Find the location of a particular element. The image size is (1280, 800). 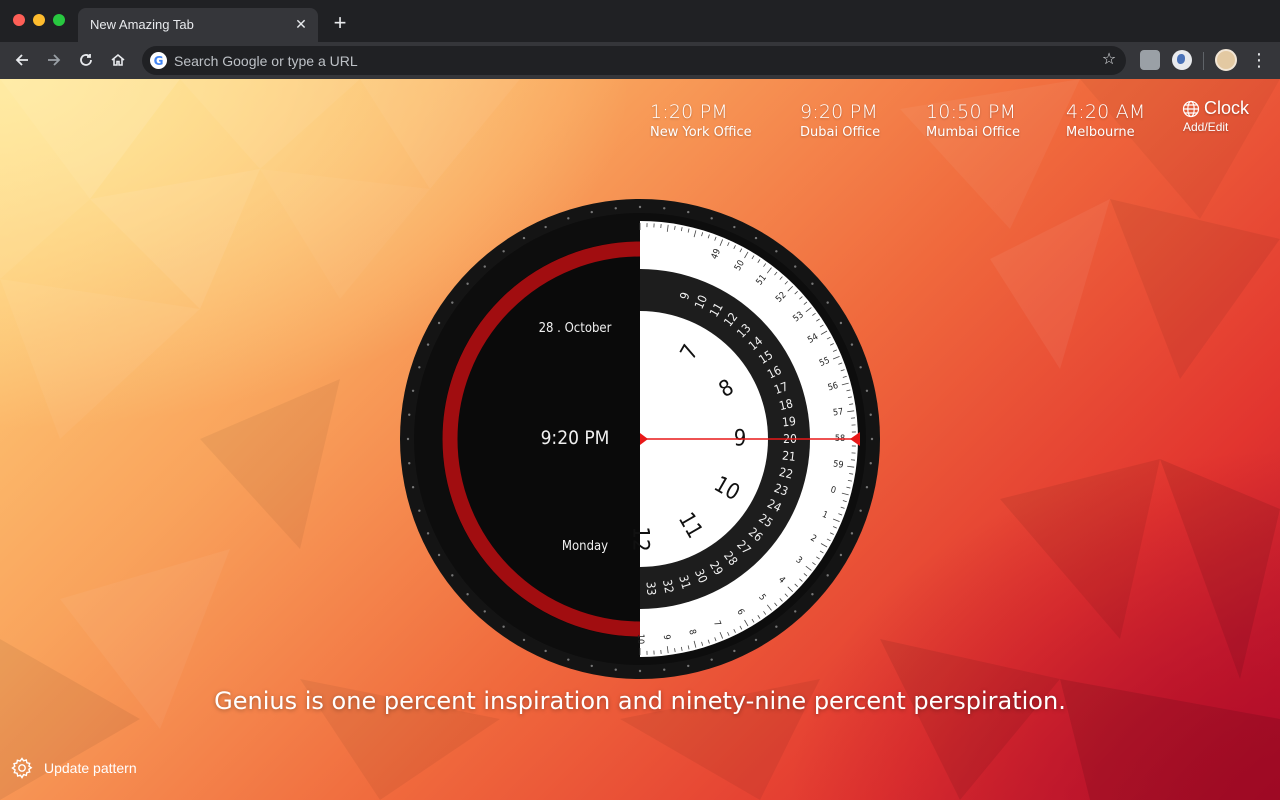

update-pattern-label: Update pattern is located at coordinates (90, 768).